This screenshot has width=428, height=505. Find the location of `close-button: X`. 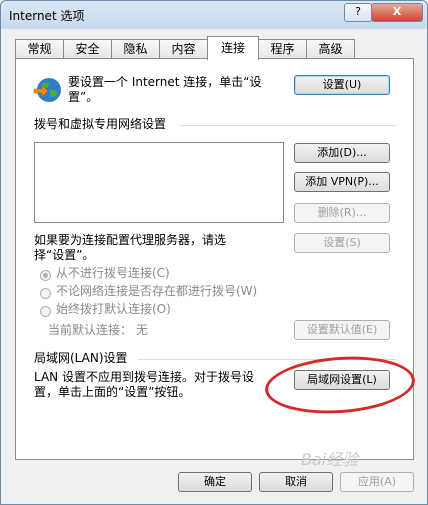

close-button: X is located at coordinates (397, 12).